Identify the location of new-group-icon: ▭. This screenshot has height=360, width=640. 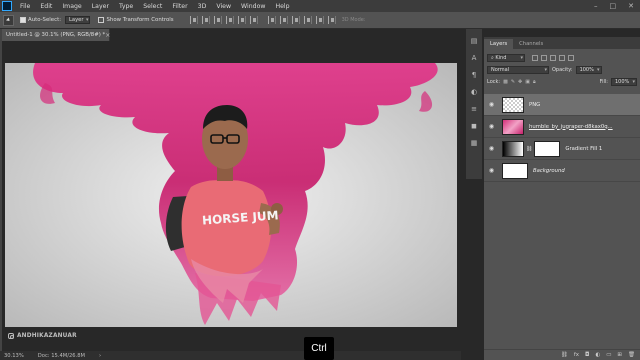
(608, 355).